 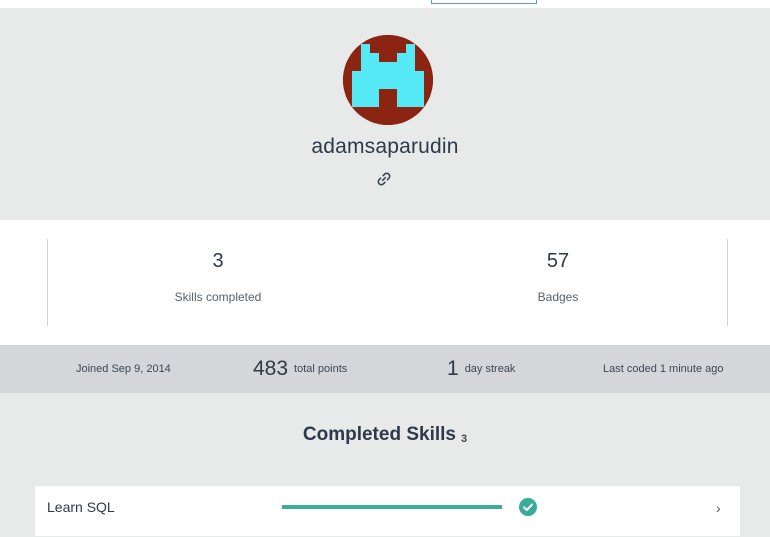 I want to click on stat-skills-completed: 3 Skills completed, so click(x=218, y=277).